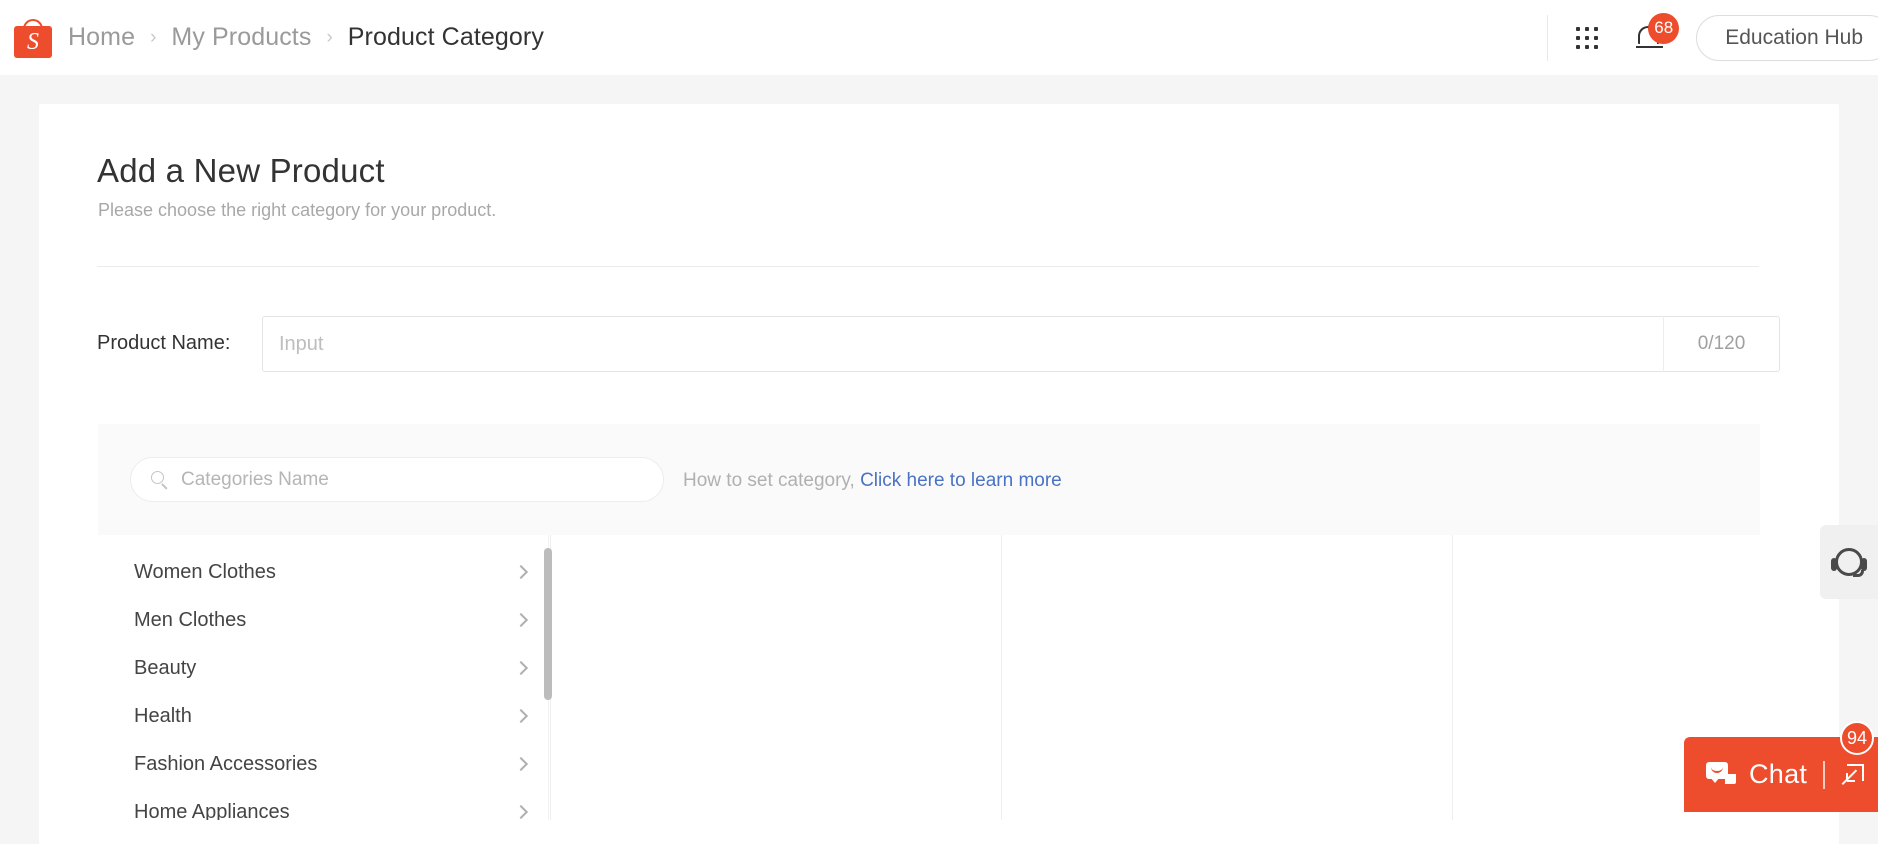 This screenshot has width=1878, height=844. I want to click on section-divider, so click(928, 266).